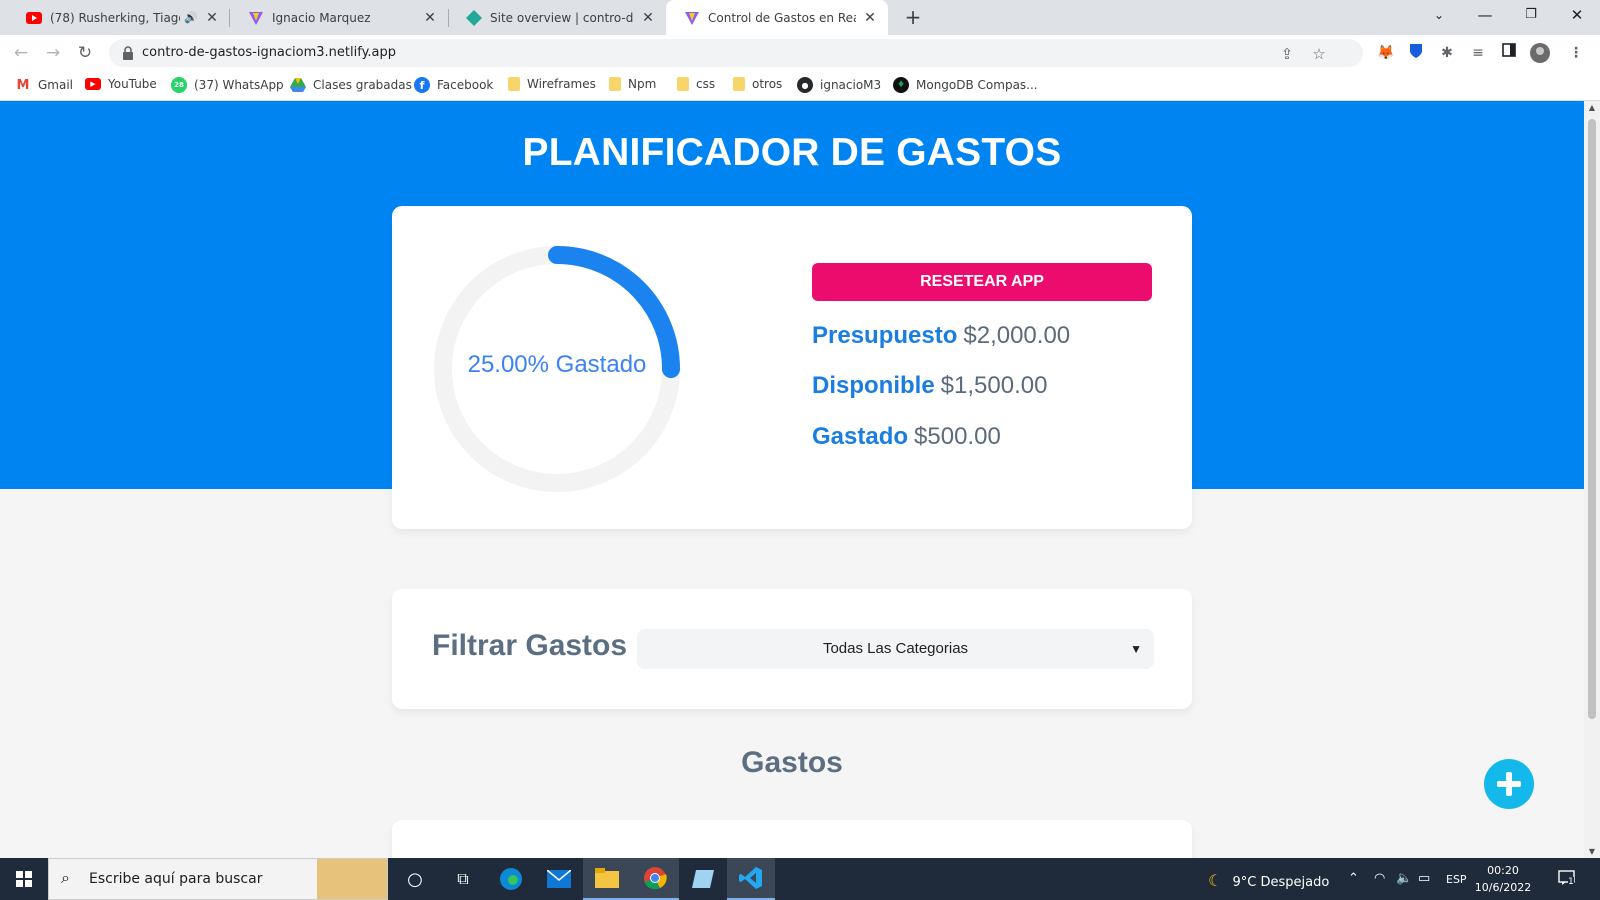 This screenshot has width=1600, height=900. Describe the element at coordinates (511, 879) in the screenshot. I see `edge-icon` at that location.